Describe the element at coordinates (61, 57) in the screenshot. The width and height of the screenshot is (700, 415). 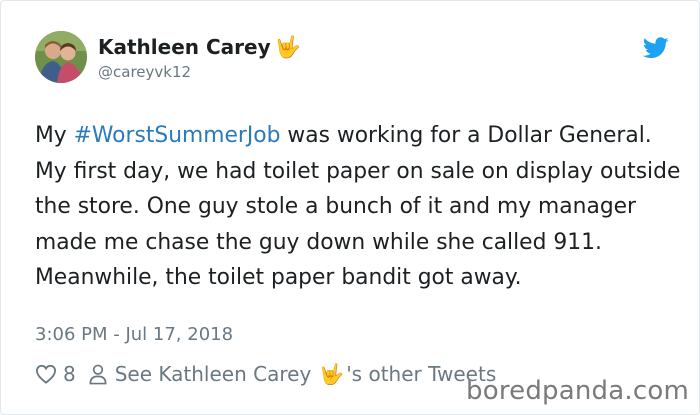
I see `avatar` at that location.